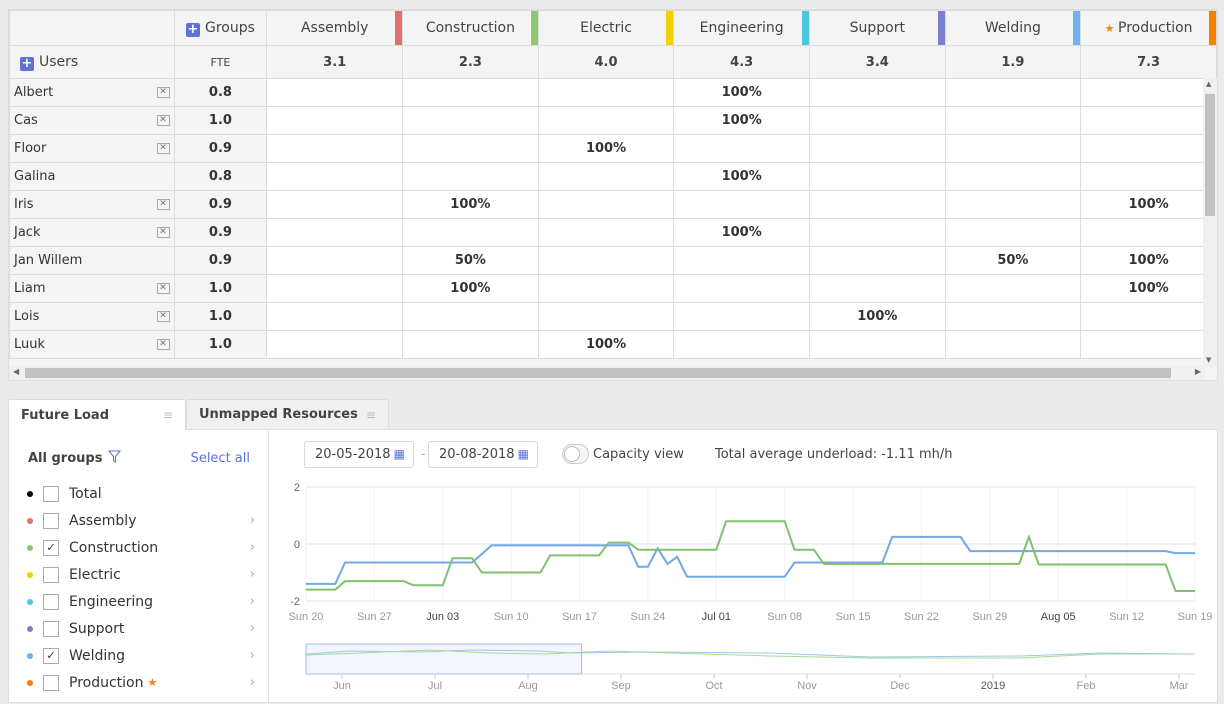 The height and width of the screenshot is (704, 1224). Describe the element at coordinates (444, 659) in the screenshot. I see `navigator-selection` at that location.